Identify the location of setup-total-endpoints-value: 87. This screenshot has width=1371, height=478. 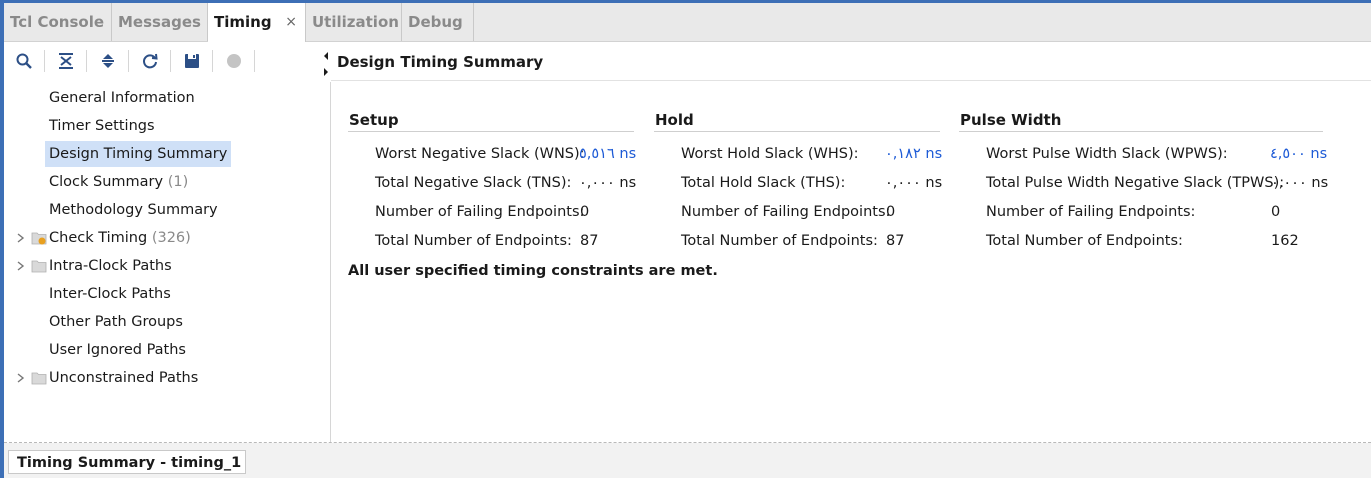
(589, 241).